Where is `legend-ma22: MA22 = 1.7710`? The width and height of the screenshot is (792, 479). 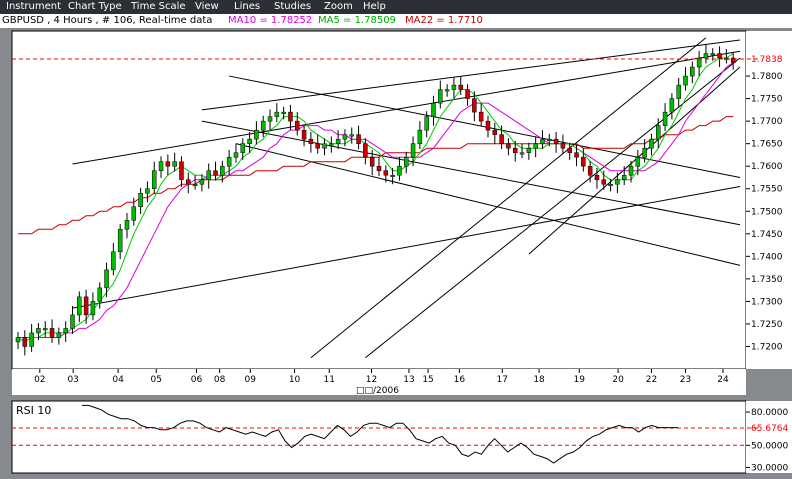 legend-ma22: MA22 = 1.7710 is located at coordinates (444, 20).